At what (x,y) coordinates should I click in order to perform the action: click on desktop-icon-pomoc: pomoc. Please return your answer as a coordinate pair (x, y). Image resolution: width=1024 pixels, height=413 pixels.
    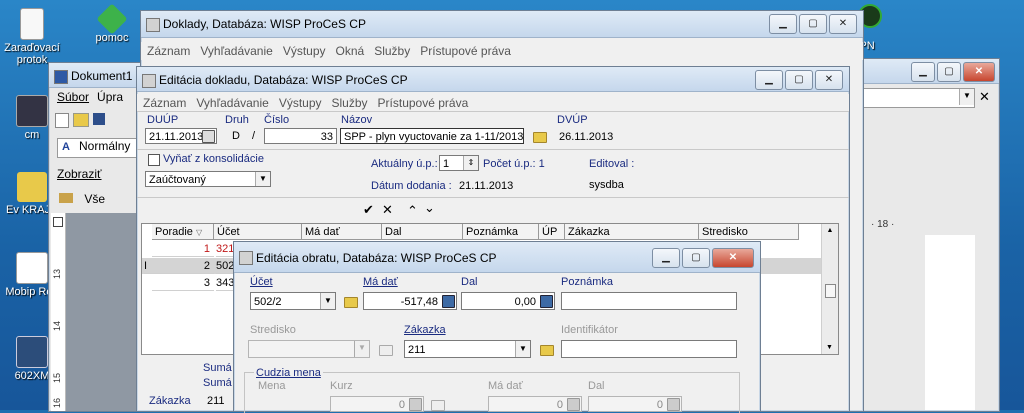
    Looking at the image, I should click on (112, 23).